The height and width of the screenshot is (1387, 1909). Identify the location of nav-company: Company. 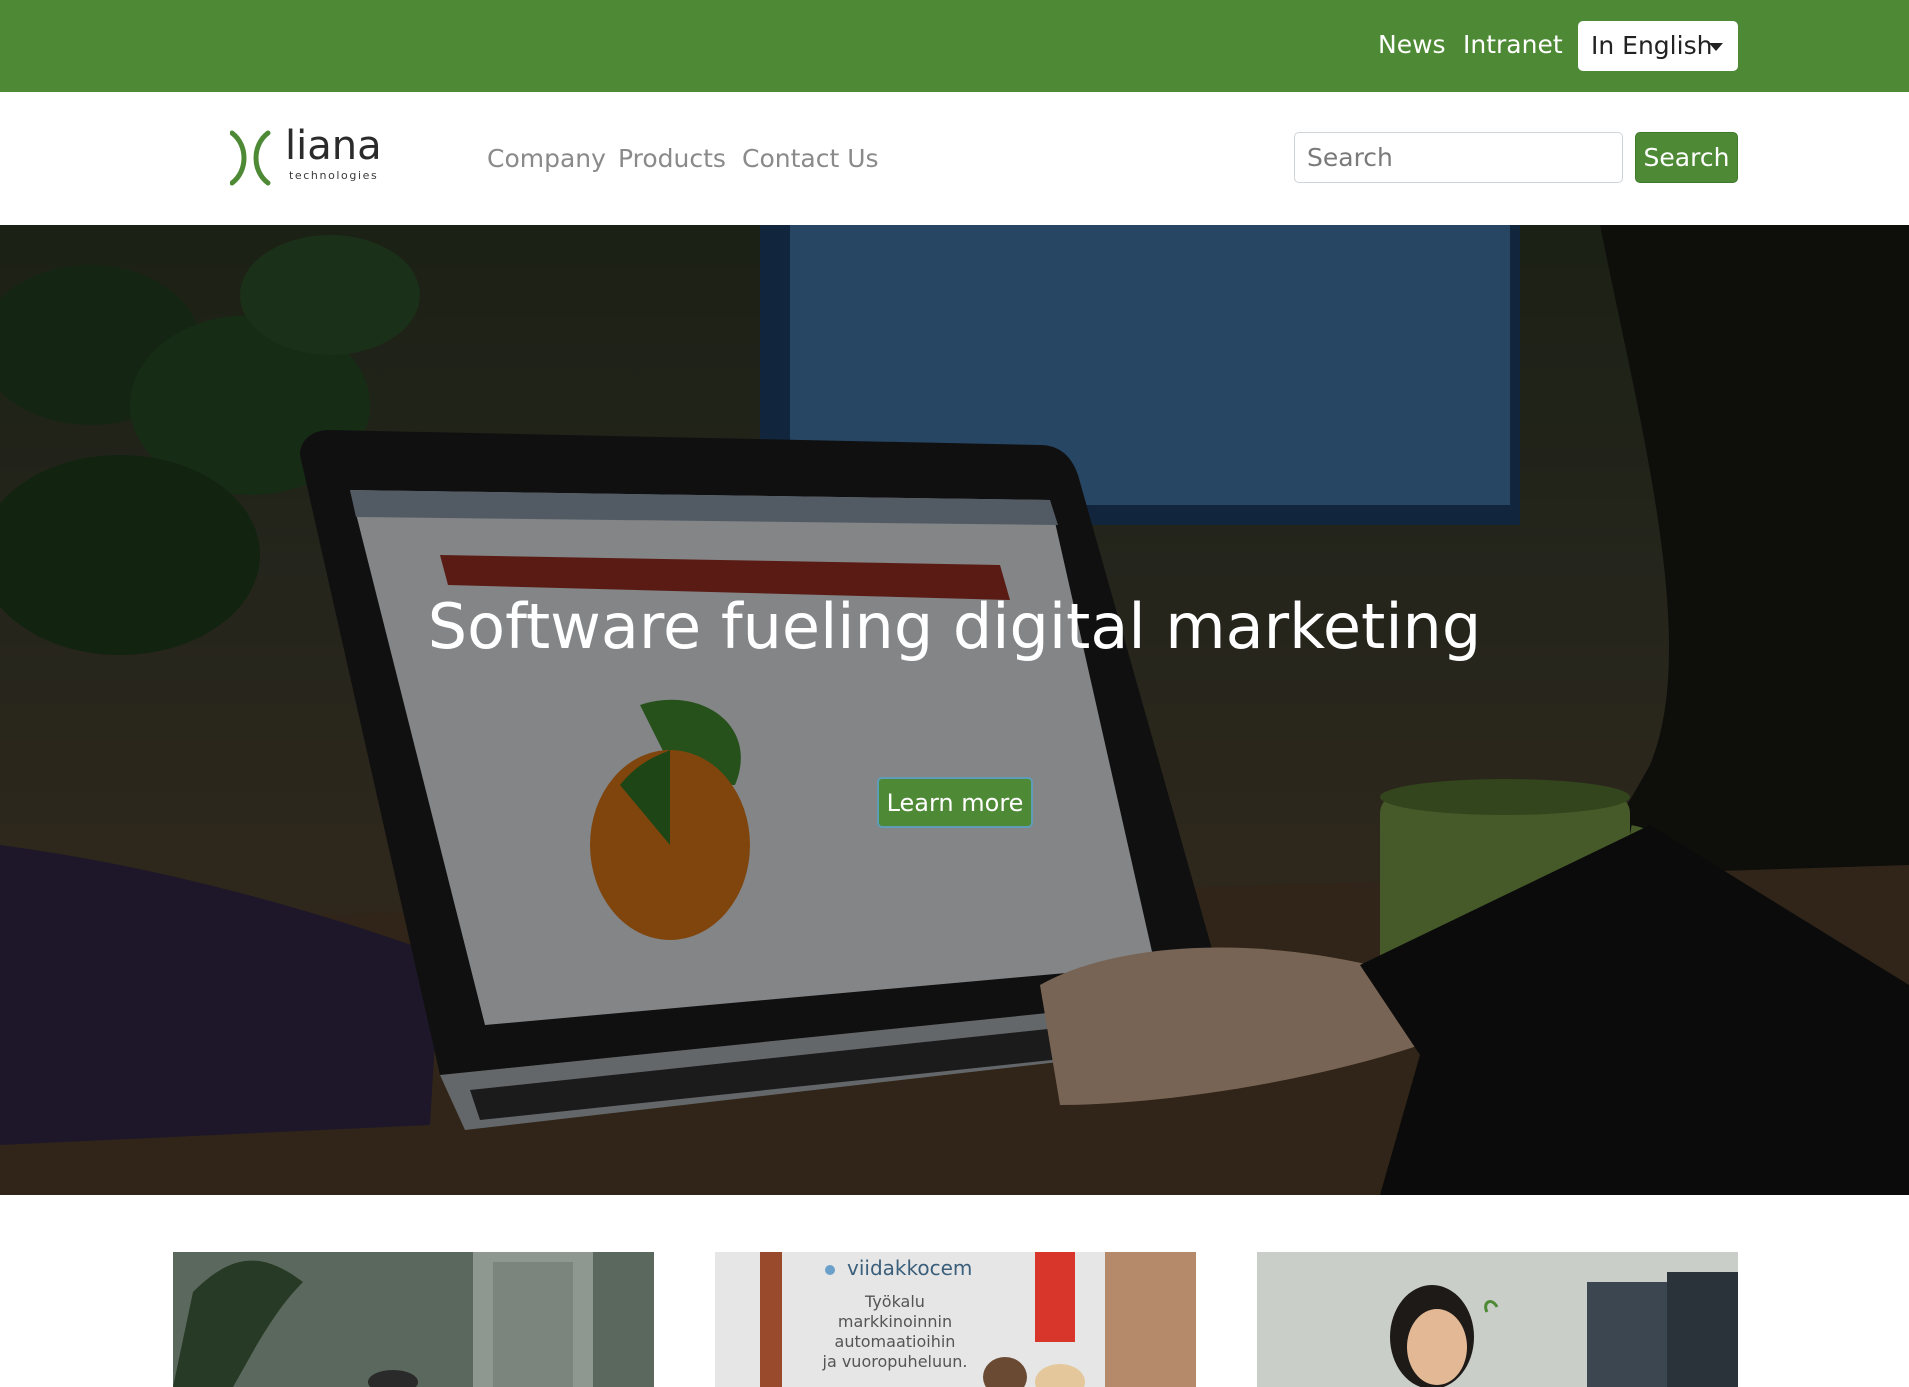
(546, 158).